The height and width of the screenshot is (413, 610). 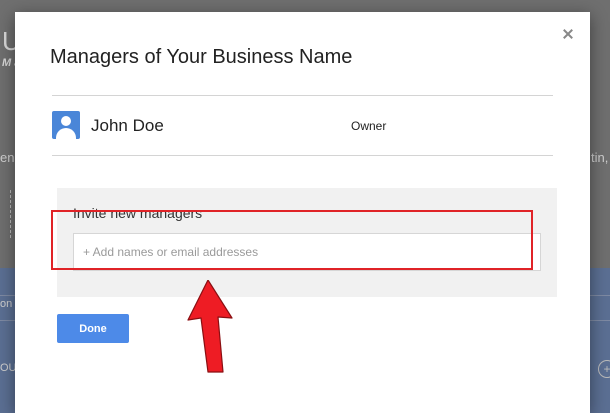 What do you see at coordinates (6, 304) in the screenshot?
I see `background-row-text: on` at bounding box center [6, 304].